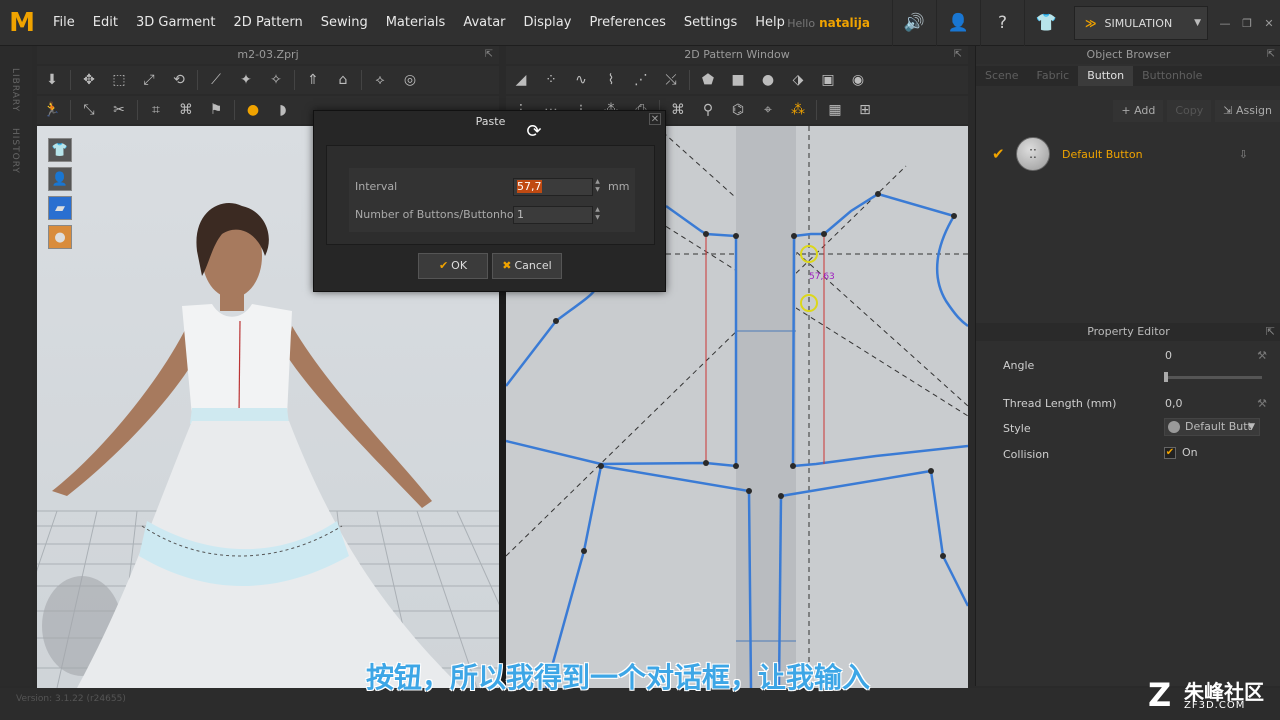  I want to click on list-item: ✔ ⁚⁚ Default Button ⇩, so click(1132, 154).